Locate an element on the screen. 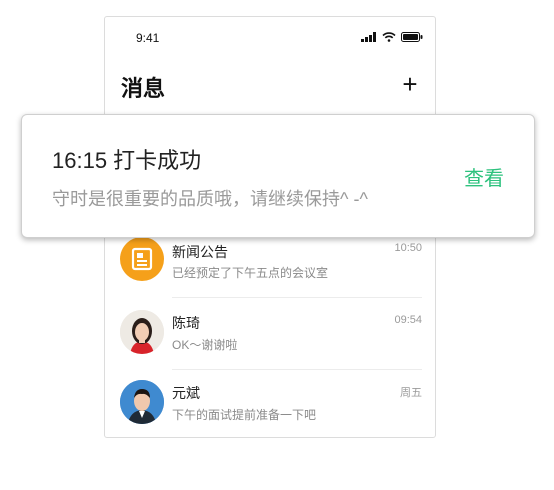 The height and width of the screenshot is (490, 554). status-icons is located at coordinates (392, 37).